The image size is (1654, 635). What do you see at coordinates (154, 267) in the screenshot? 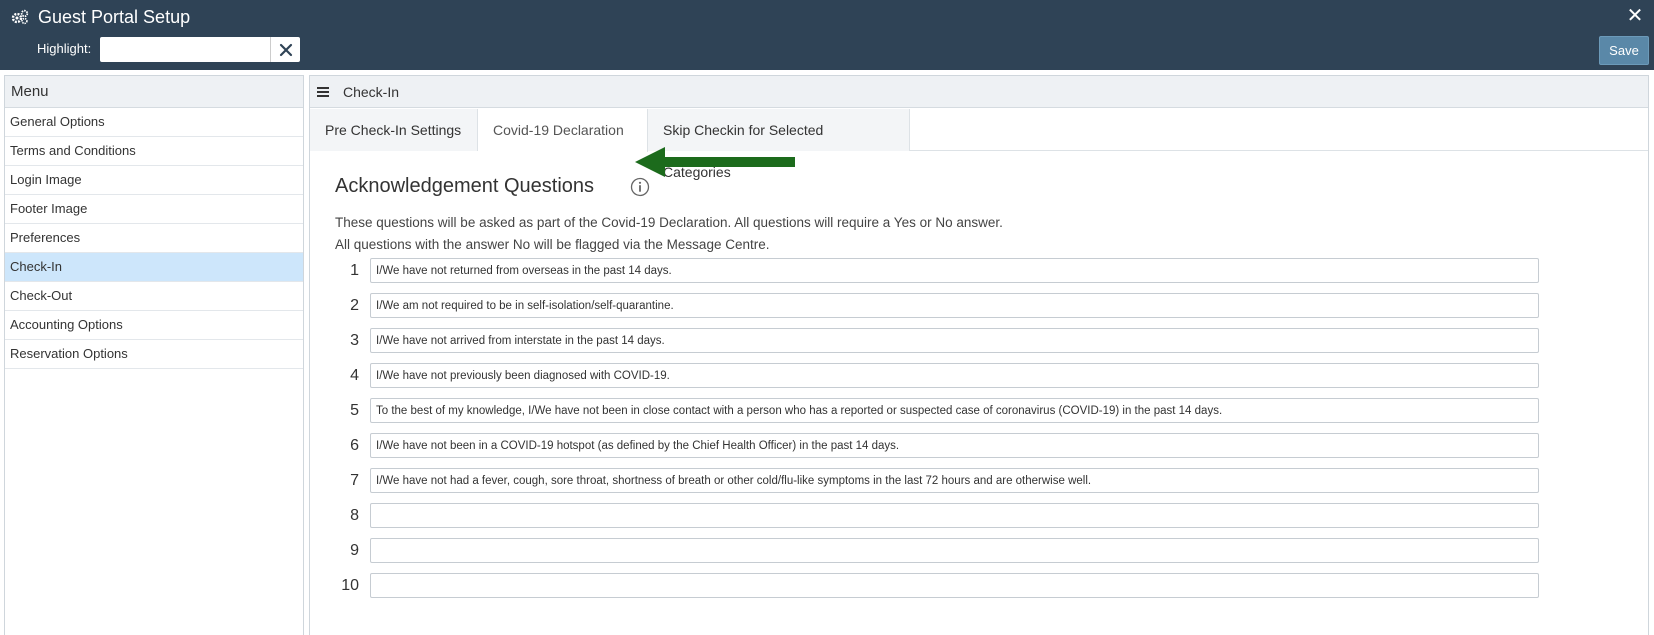
I see `menu-item-check-in: Check-In` at bounding box center [154, 267].